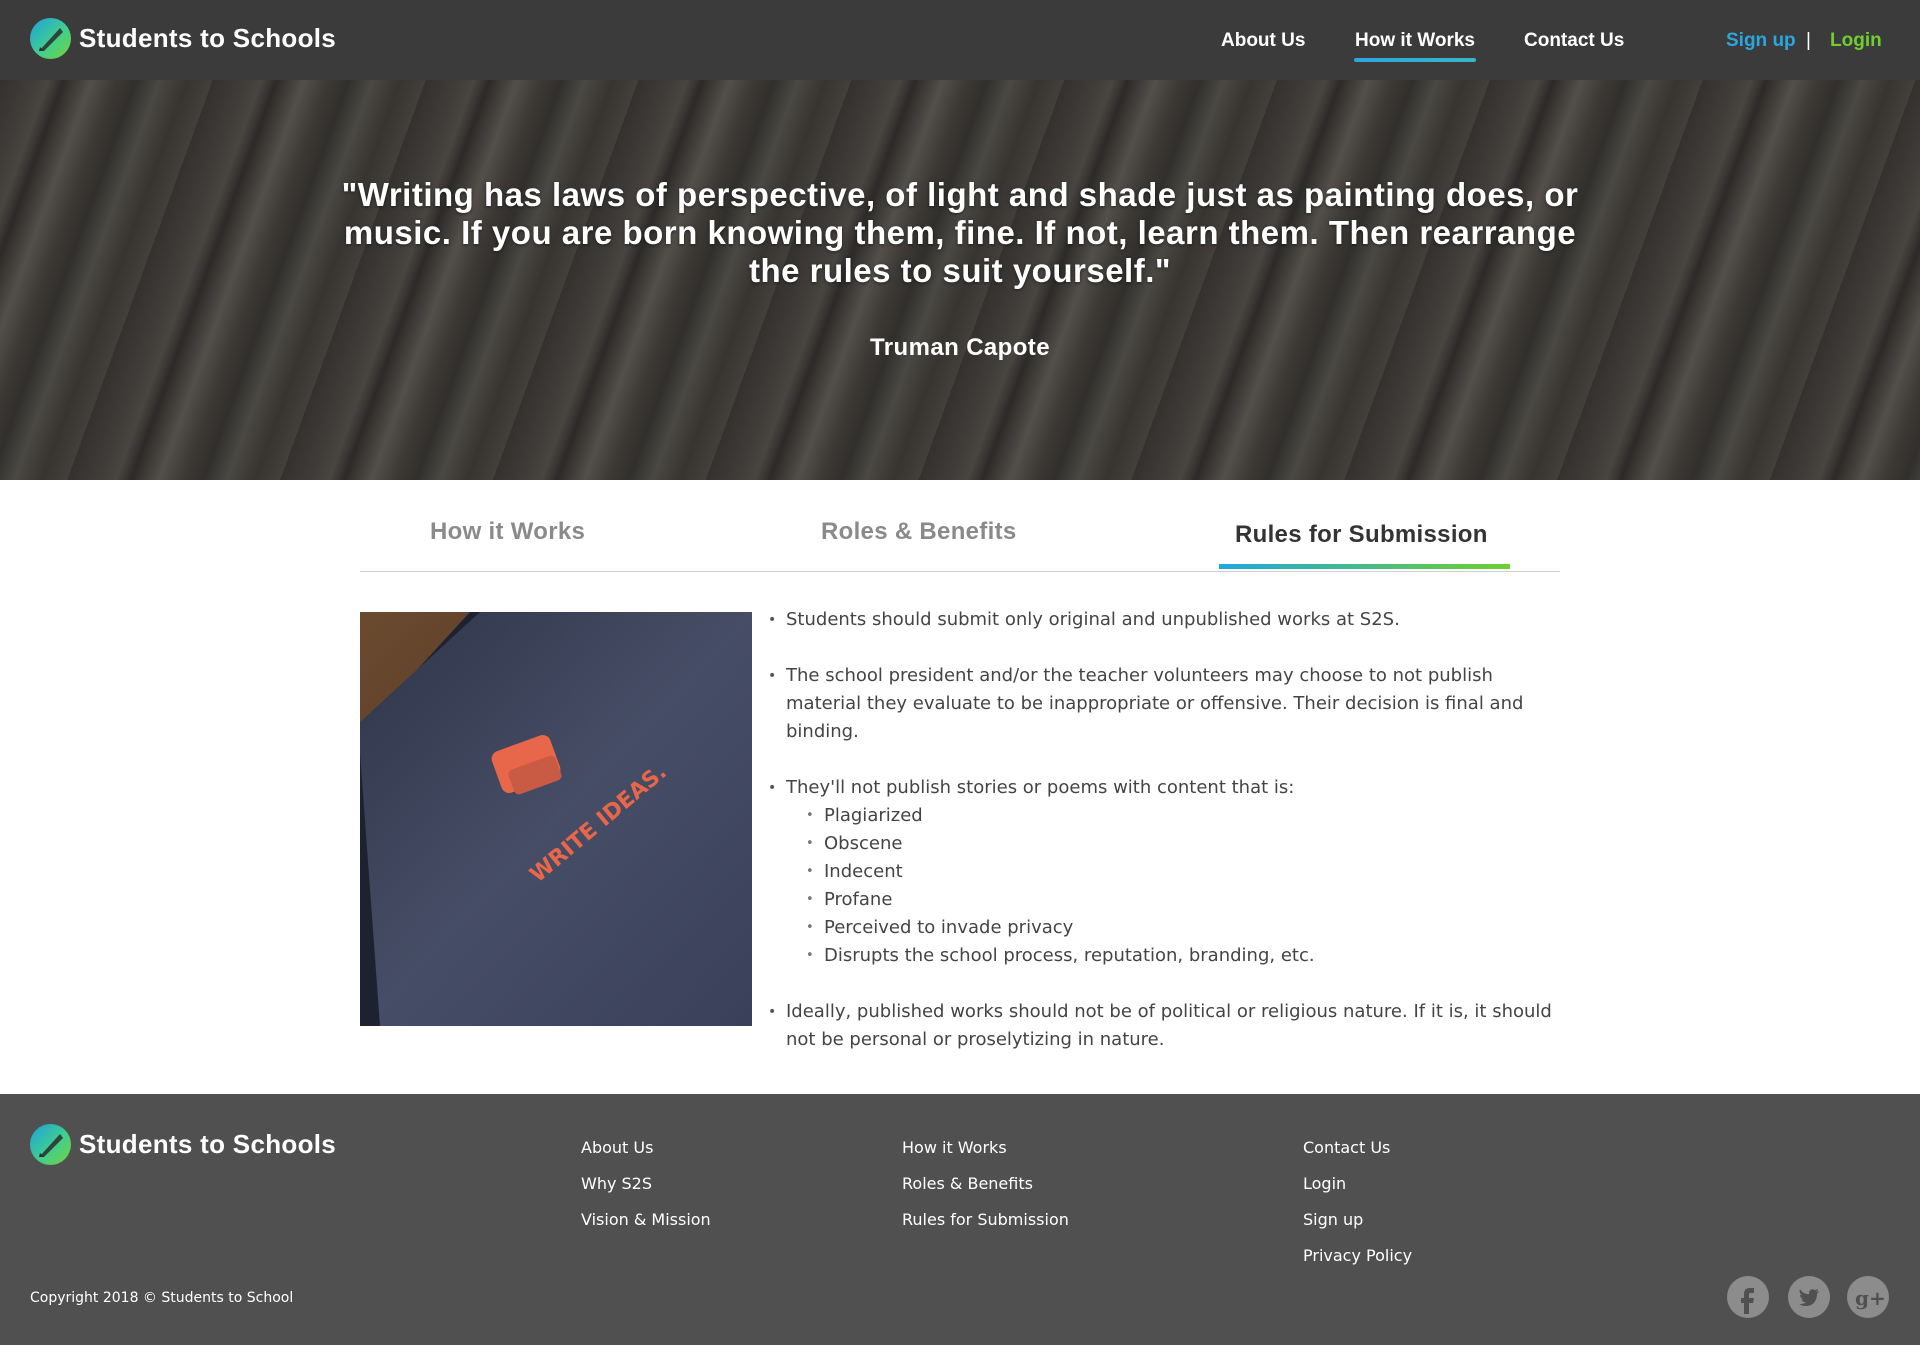  I want to click on footer-link-why-s2s: Why S2S, so click(616, 1183).